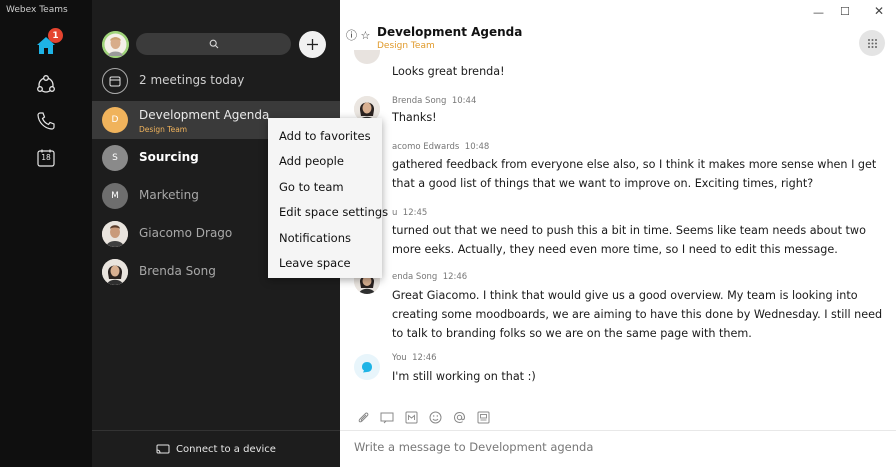 Image resolution: width=896 pixels, height=467 pixels. I want to click on attach-icon, so click(363, 417).